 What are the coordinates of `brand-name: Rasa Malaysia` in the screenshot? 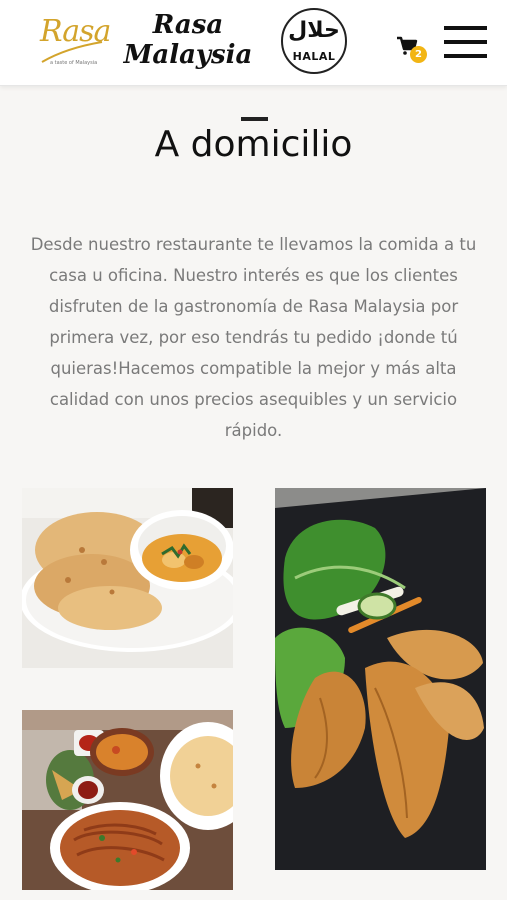 It's located at (188, 40).